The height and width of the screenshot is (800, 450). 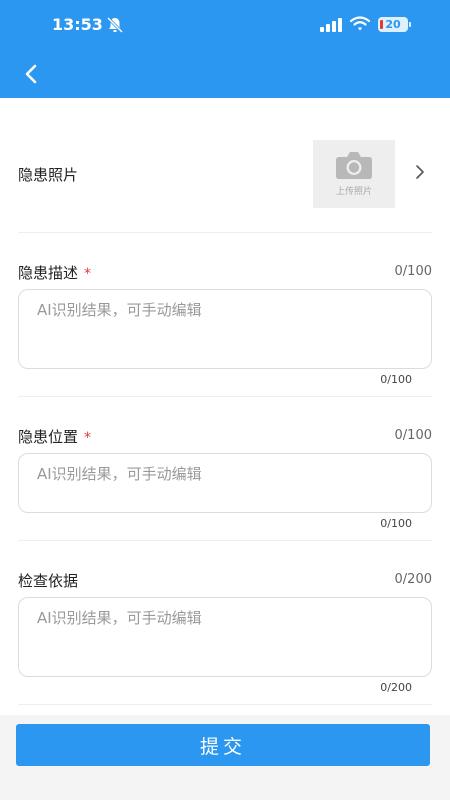 I want to click on app-header: 13:53 20, so click(x=225, y=49).